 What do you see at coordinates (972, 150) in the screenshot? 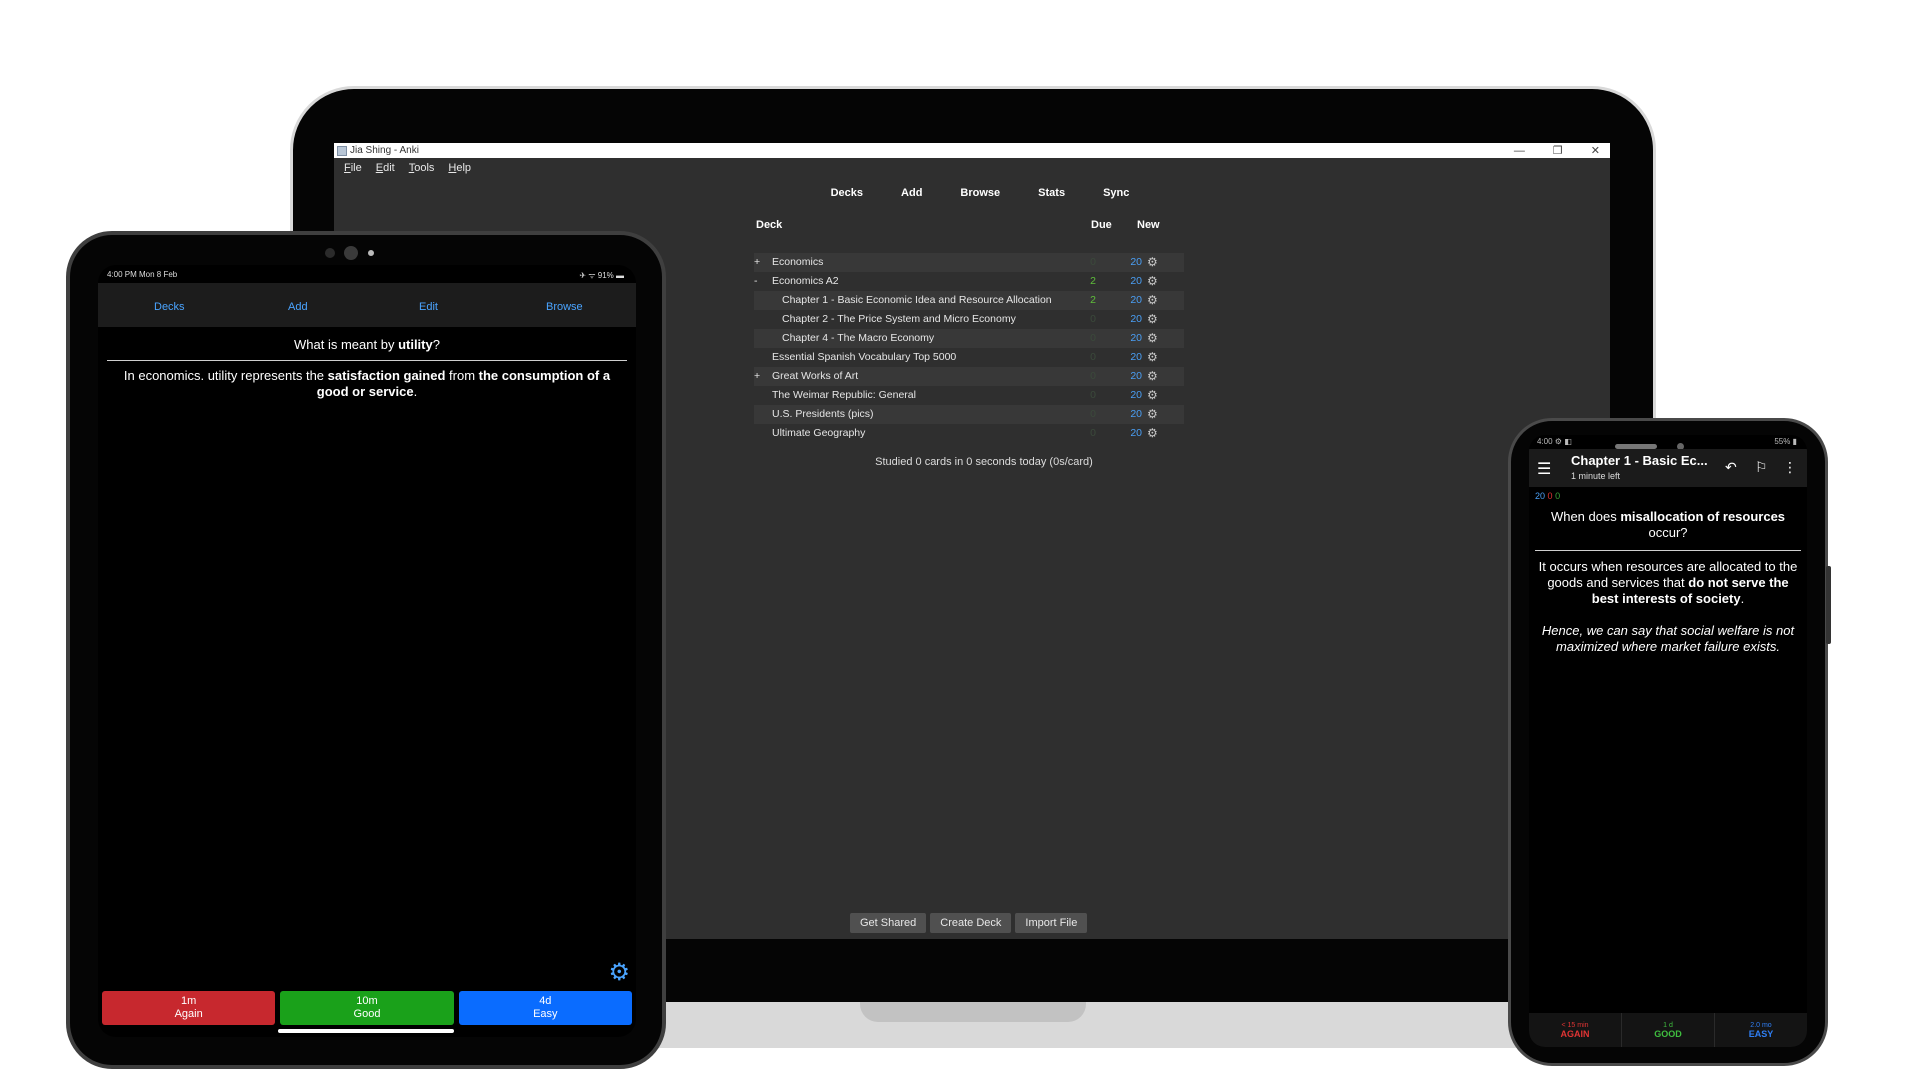
I see `title-bar: Jia Shing - Anki — ❐ ✕` at bounding box center [972, 150].